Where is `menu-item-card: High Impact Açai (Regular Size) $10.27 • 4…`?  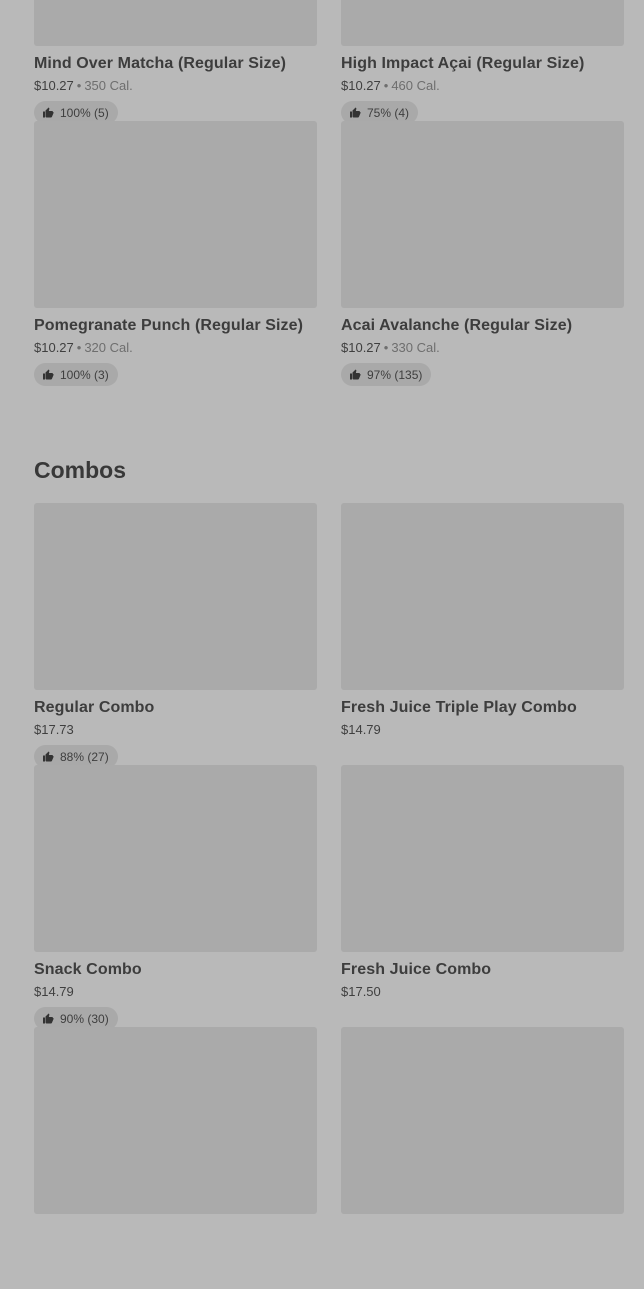
menu-item-card: High Impact Açai (Regular Size) $10.27 • 4… is located at coordinates (482, 62).